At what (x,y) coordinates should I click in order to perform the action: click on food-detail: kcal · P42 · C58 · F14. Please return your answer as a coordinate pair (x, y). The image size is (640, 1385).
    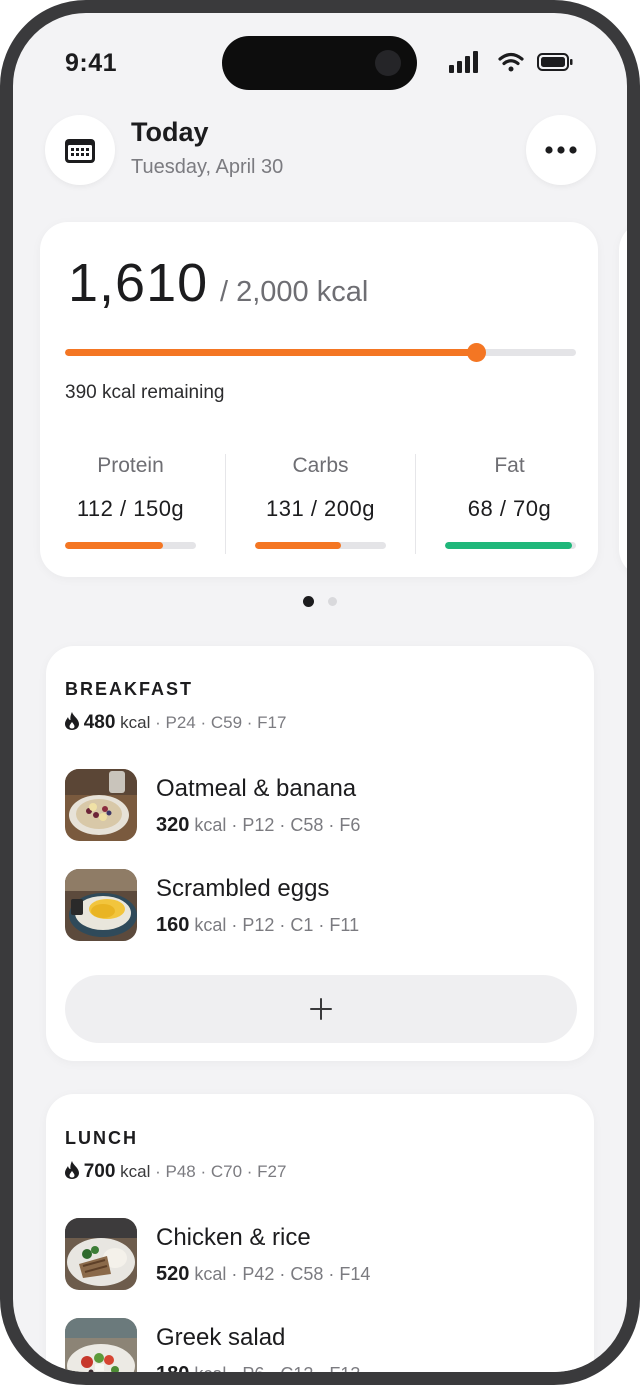
    Looking at the image, I should click on (280, 1274).